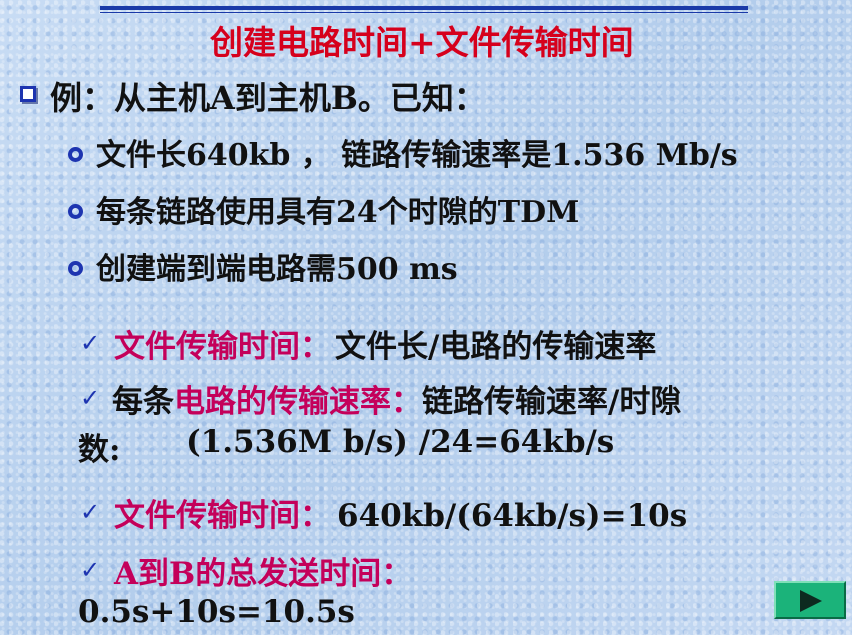 The height and width of the screenshot is (635, 852). Describe the element at coordinates (28, 94) in the screenshot. I see `square-bullet-icon` at that location.